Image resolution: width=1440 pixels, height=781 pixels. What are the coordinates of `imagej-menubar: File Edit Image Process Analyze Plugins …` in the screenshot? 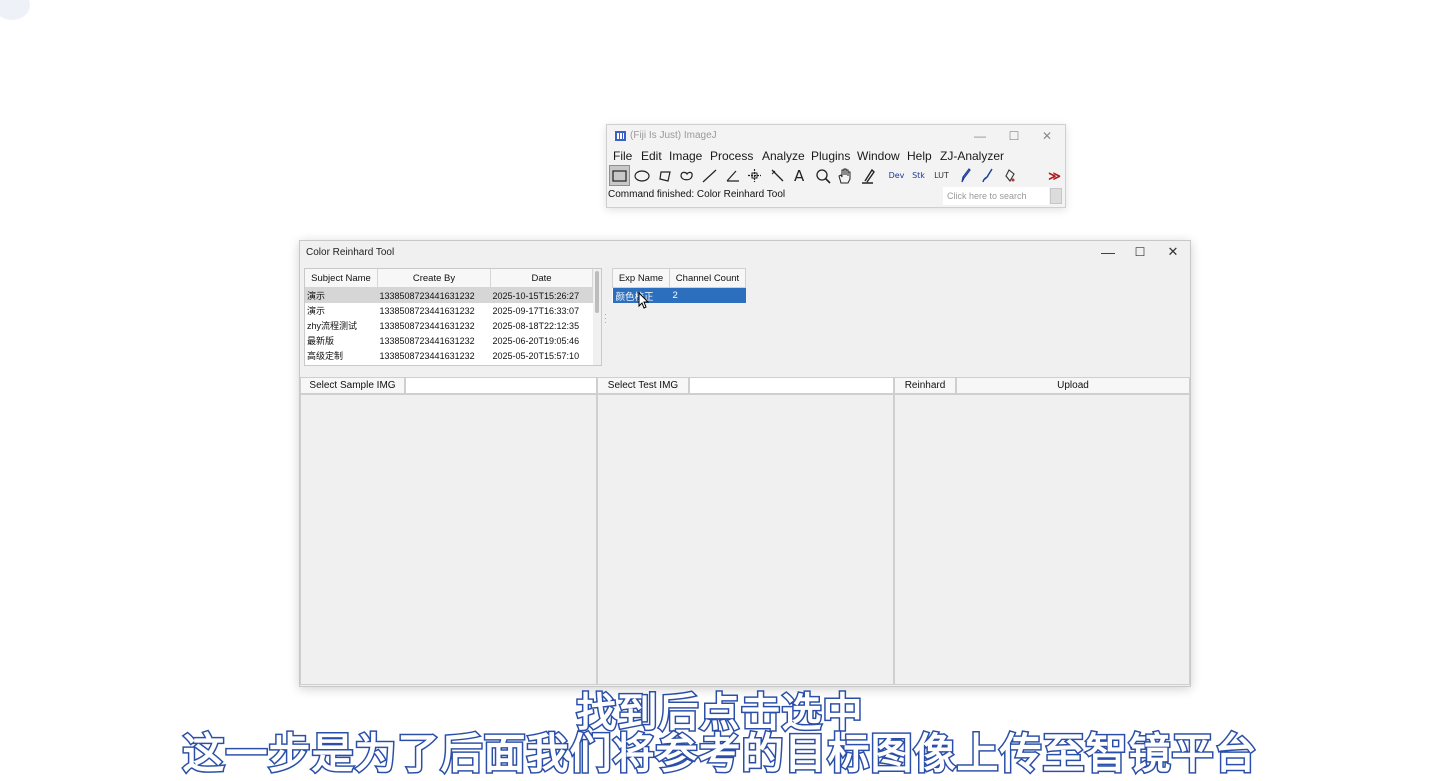 It's located at (836, 156).